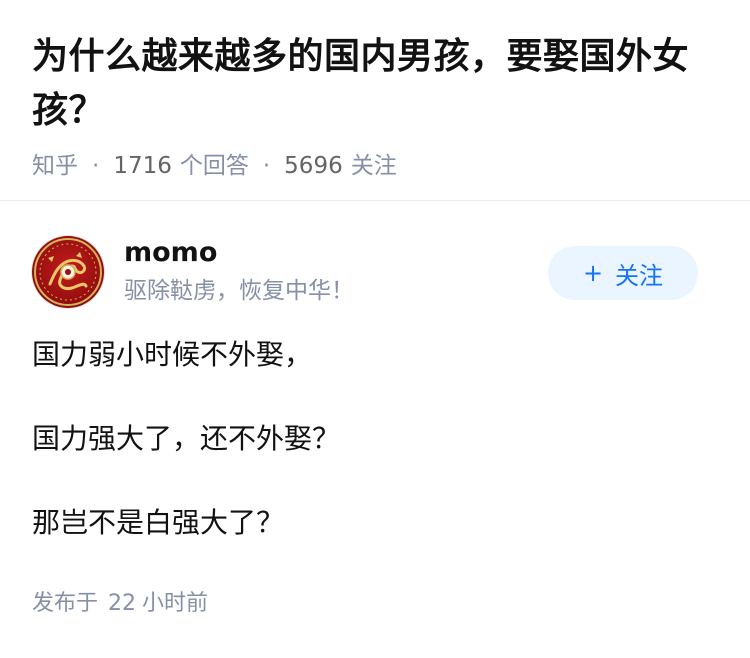  I want to click on published-unit: 小时前, so click(175, 603).